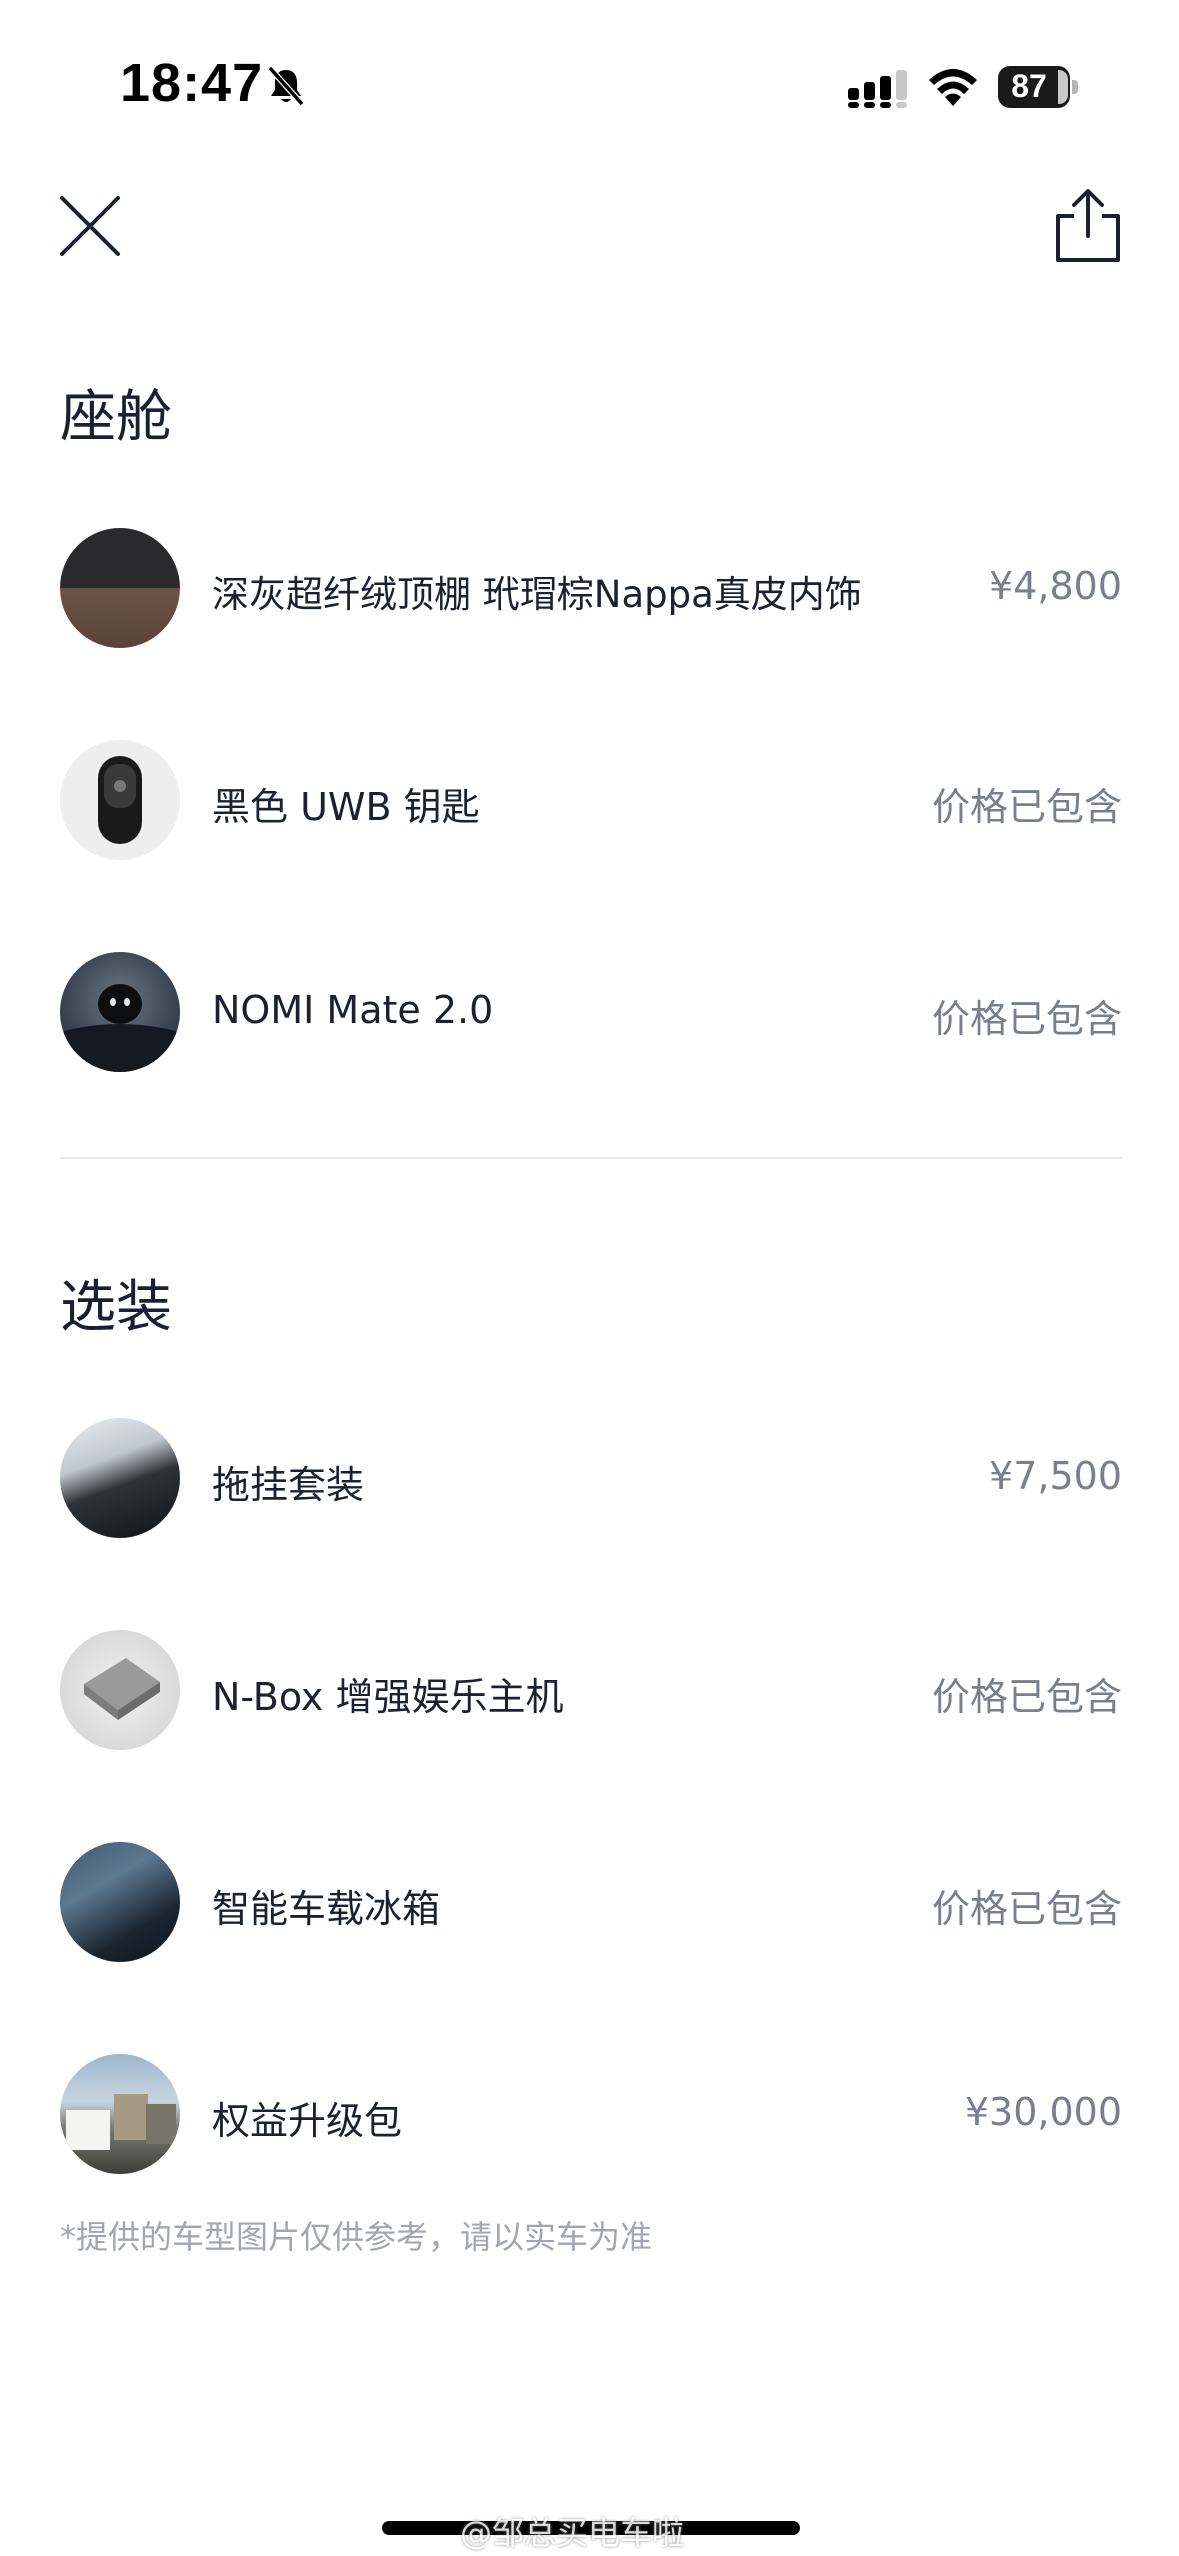  What do you see at coordinates (326, 1909) in the screenshot?
I see `item-name: 智能车载冰箱` at bounding box center [326, 1909].